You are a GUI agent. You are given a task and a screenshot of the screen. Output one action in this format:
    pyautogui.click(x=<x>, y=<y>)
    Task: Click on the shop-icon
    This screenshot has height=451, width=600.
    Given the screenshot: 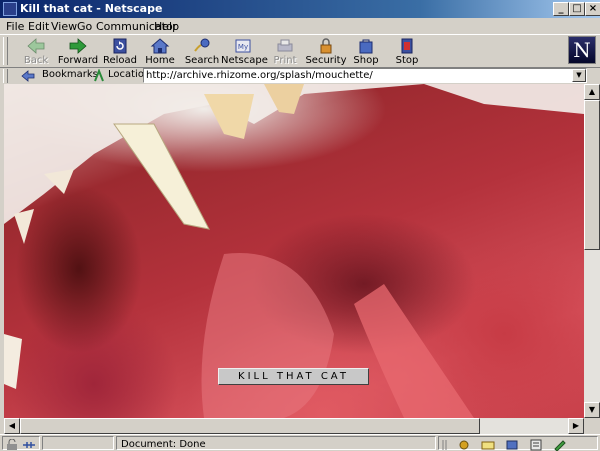 What is the action you would take?
    pyautogui.click(x=366, y=46)
    